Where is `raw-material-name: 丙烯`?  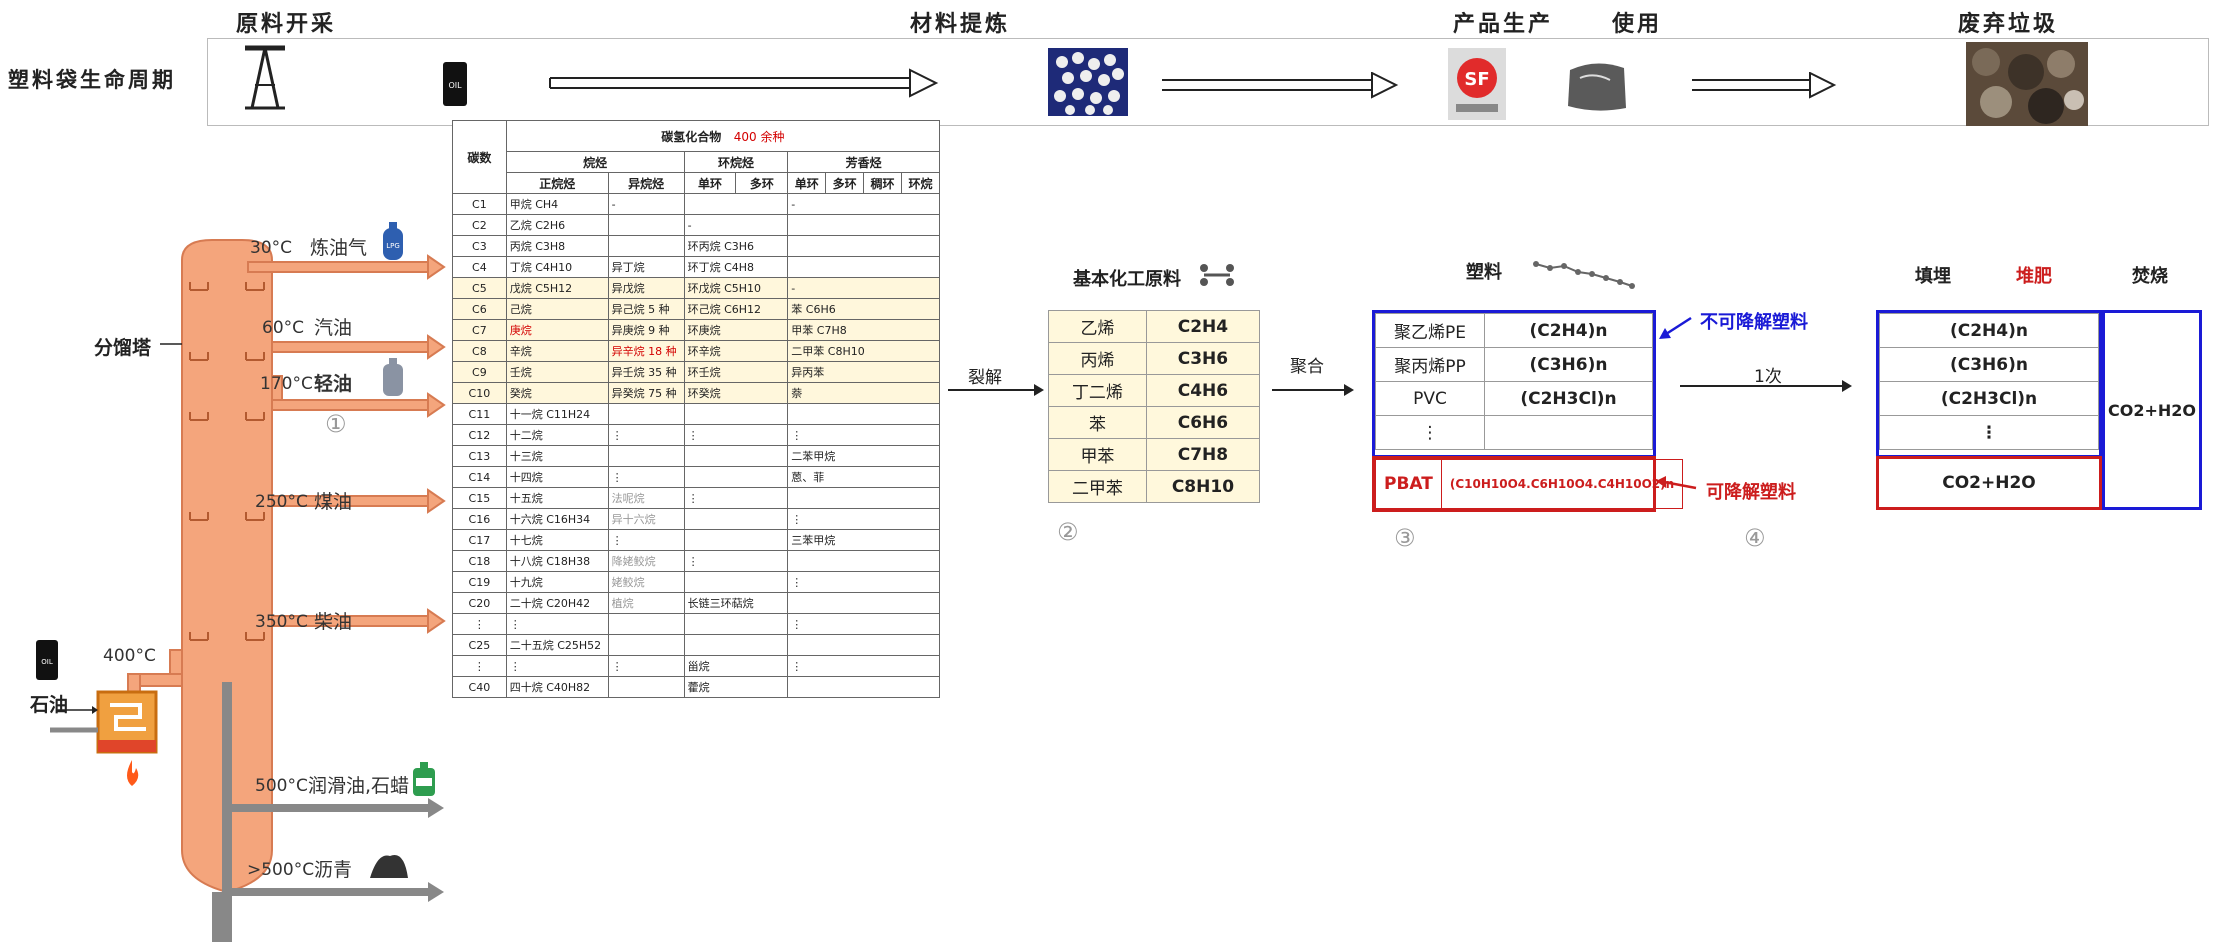
raw-material-name: 丙烯 is located at coordinates (1097, 358).